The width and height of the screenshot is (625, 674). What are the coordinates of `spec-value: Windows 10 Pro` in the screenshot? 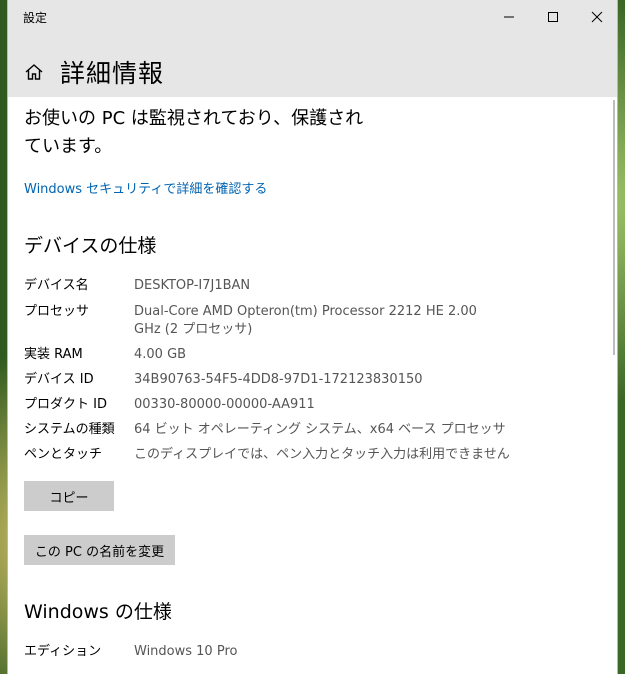 It's located at (186, 651).